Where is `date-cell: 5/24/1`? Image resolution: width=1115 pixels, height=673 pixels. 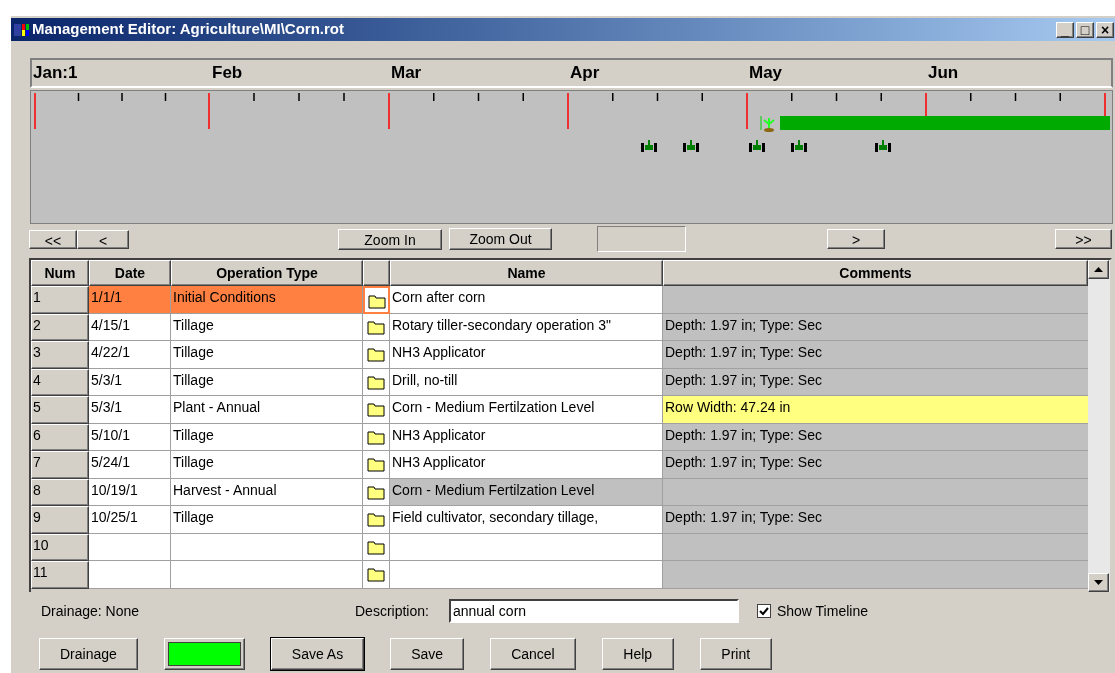
date-cell: 5/24/1 is located at coordinates (130, 465).